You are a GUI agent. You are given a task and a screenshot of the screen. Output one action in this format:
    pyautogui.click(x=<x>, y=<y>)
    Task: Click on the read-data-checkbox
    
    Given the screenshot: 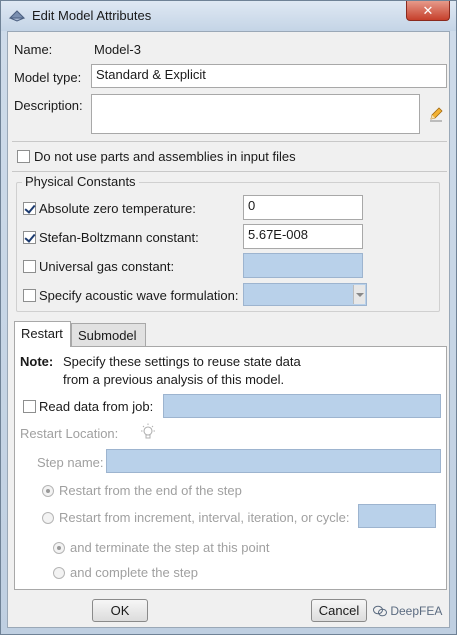 What is the action you would take?
    pyautogui.click(x=29, y=406)
    